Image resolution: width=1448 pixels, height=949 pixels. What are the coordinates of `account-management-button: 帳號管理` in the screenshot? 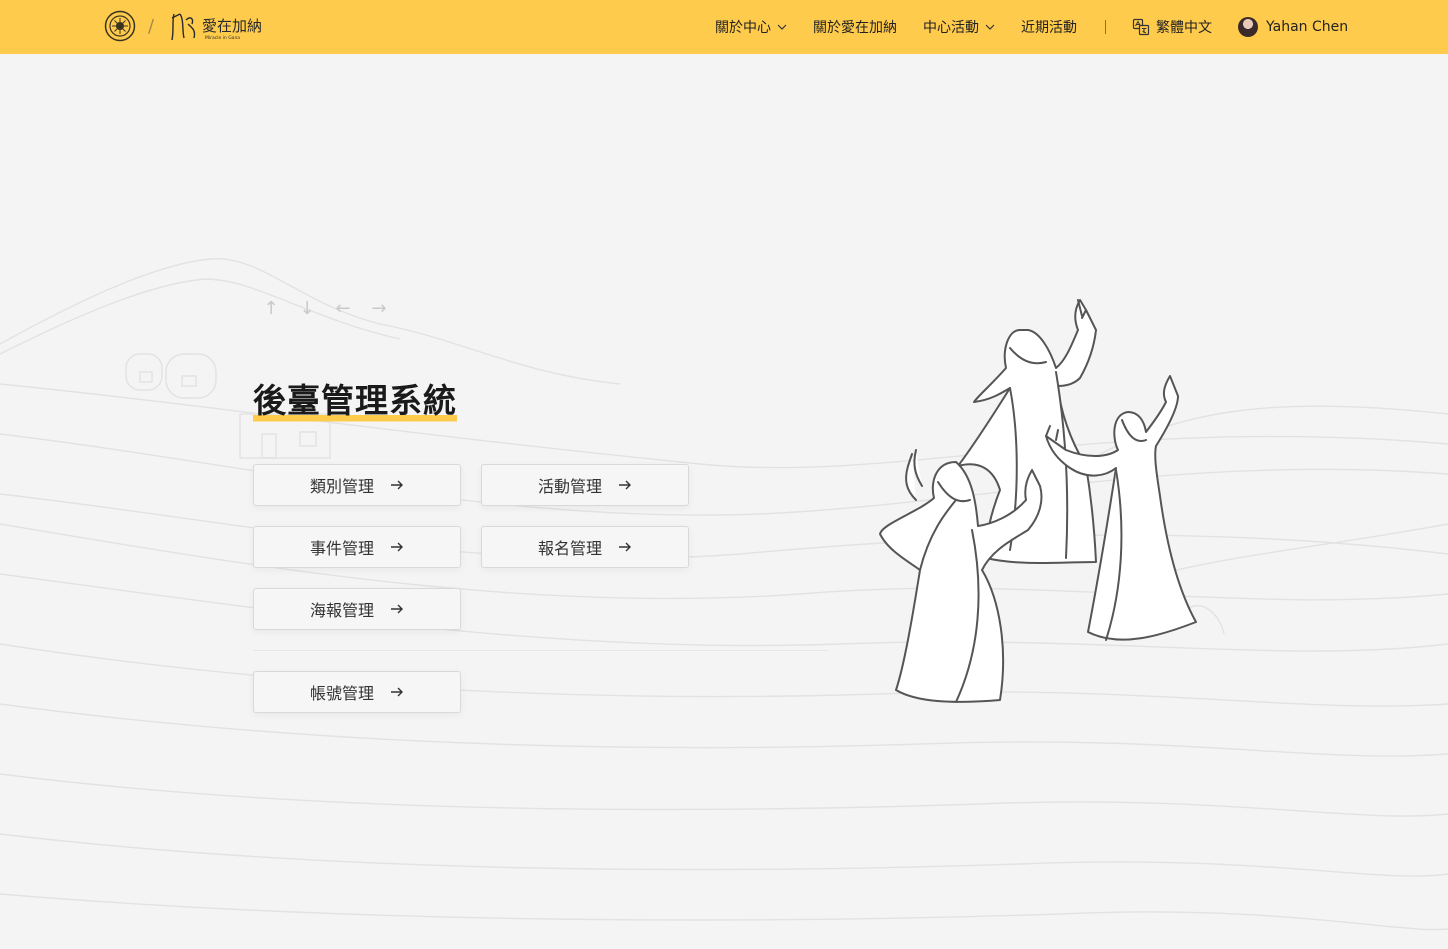 It's located at (357, 692).